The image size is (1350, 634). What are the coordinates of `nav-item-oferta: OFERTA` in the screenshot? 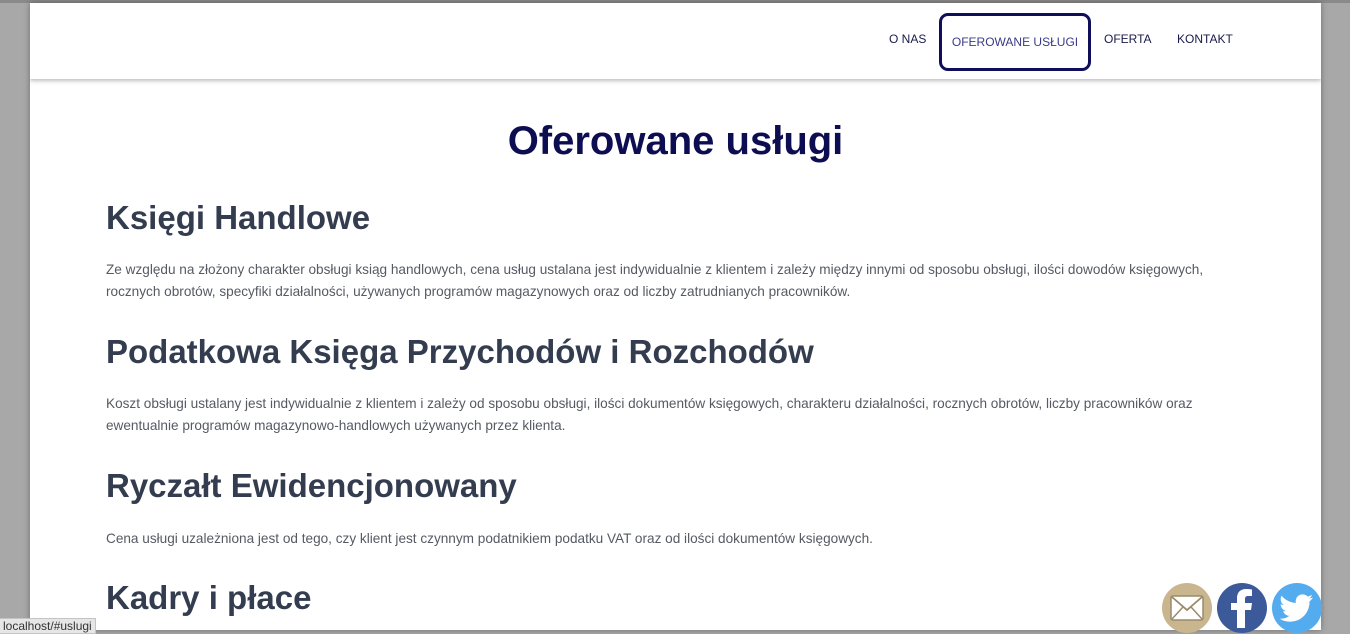 It's located at (1128, 39).